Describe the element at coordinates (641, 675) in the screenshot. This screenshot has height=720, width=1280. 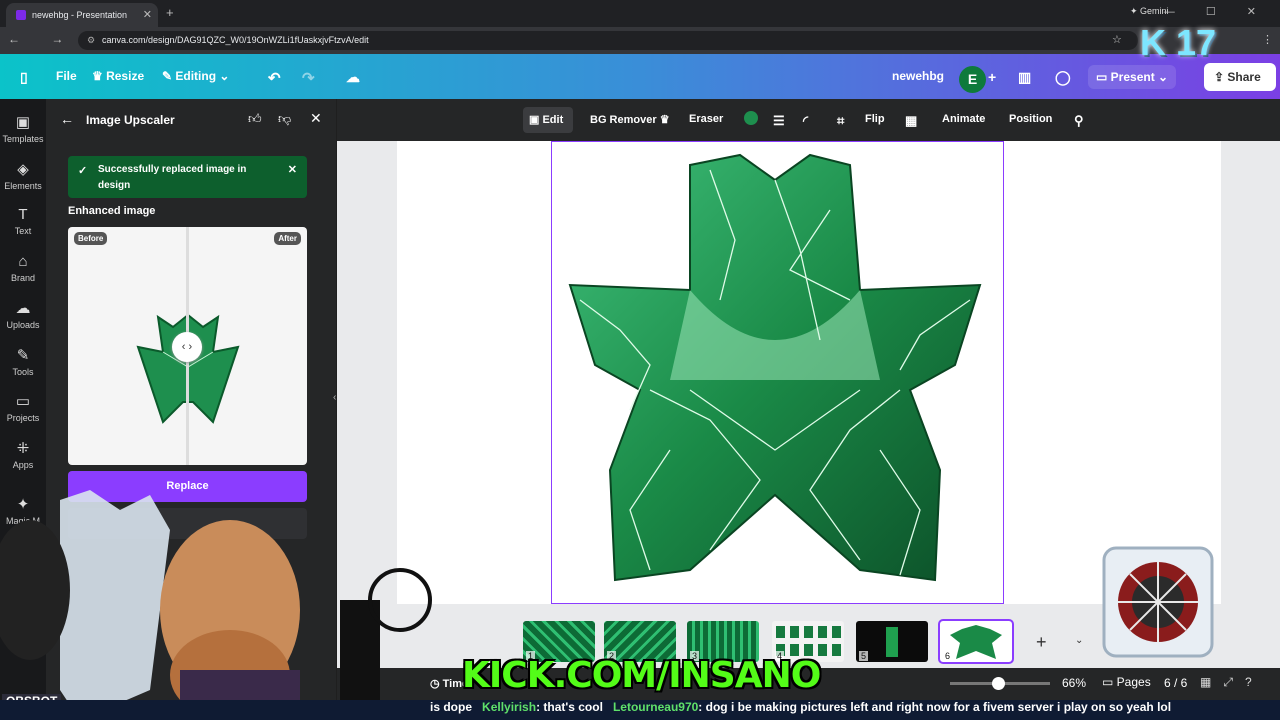
I see `kick-url-overlay: KICK.COM/INSANO` at that location.